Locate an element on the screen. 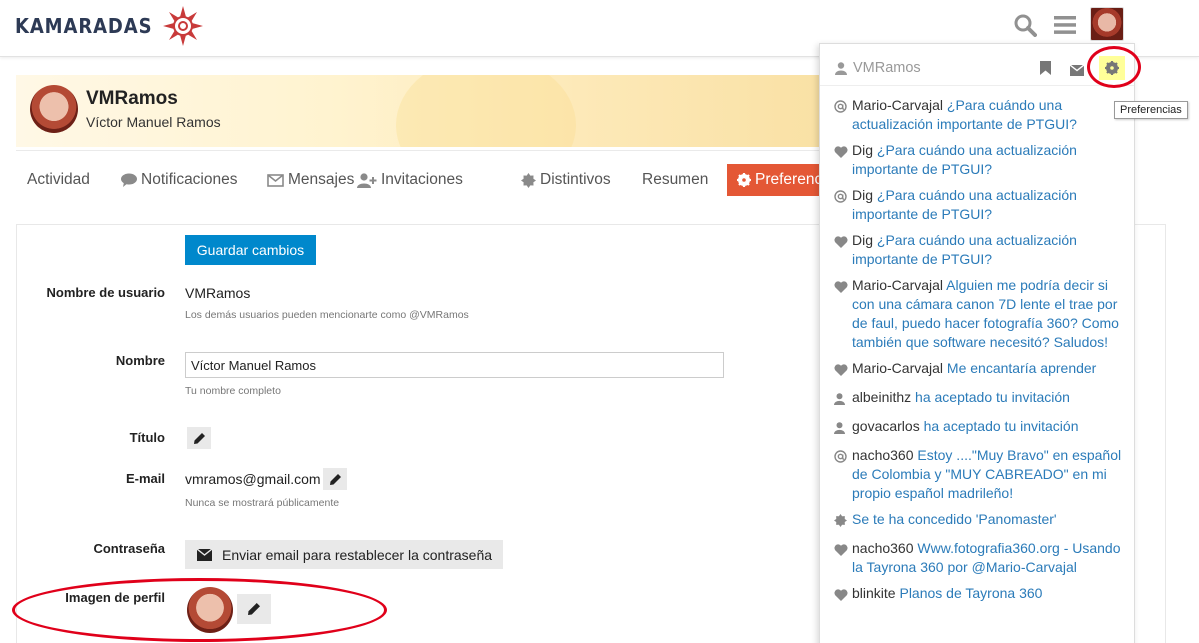  profile-avatar is located at coordinates (54, 109).